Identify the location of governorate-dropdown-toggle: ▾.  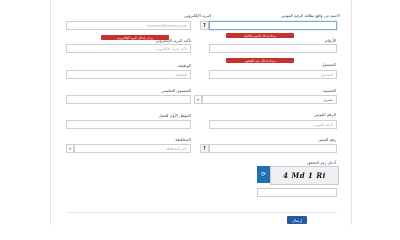
(70, 148).